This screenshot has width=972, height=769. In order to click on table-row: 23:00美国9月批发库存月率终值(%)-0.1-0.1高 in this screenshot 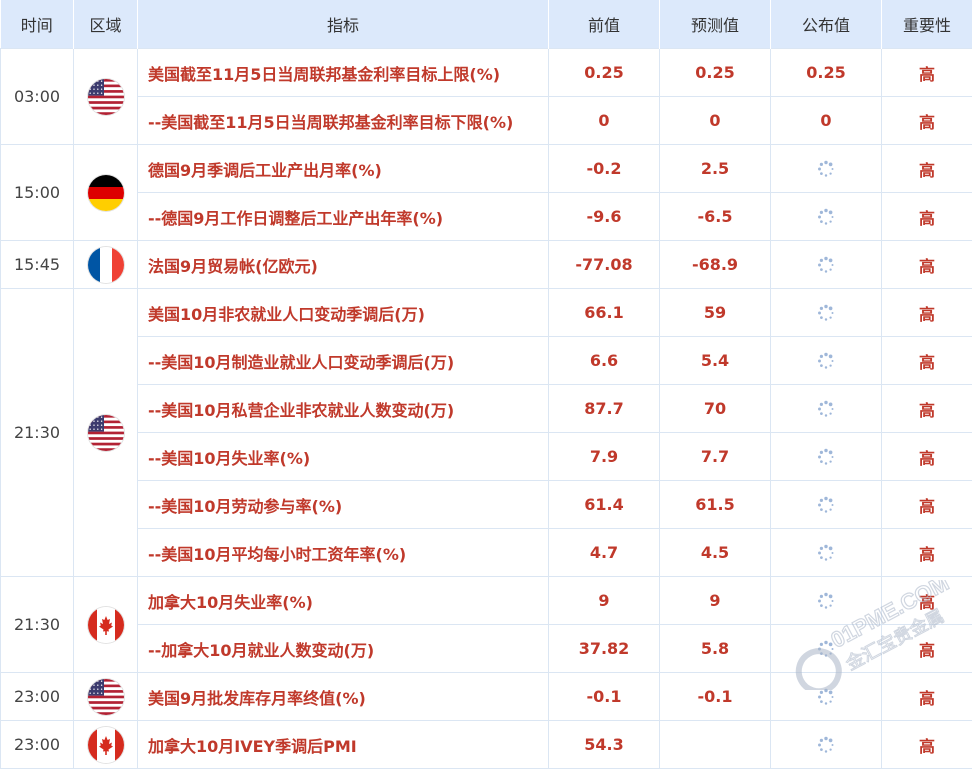, I will do `click(486, 697)`.